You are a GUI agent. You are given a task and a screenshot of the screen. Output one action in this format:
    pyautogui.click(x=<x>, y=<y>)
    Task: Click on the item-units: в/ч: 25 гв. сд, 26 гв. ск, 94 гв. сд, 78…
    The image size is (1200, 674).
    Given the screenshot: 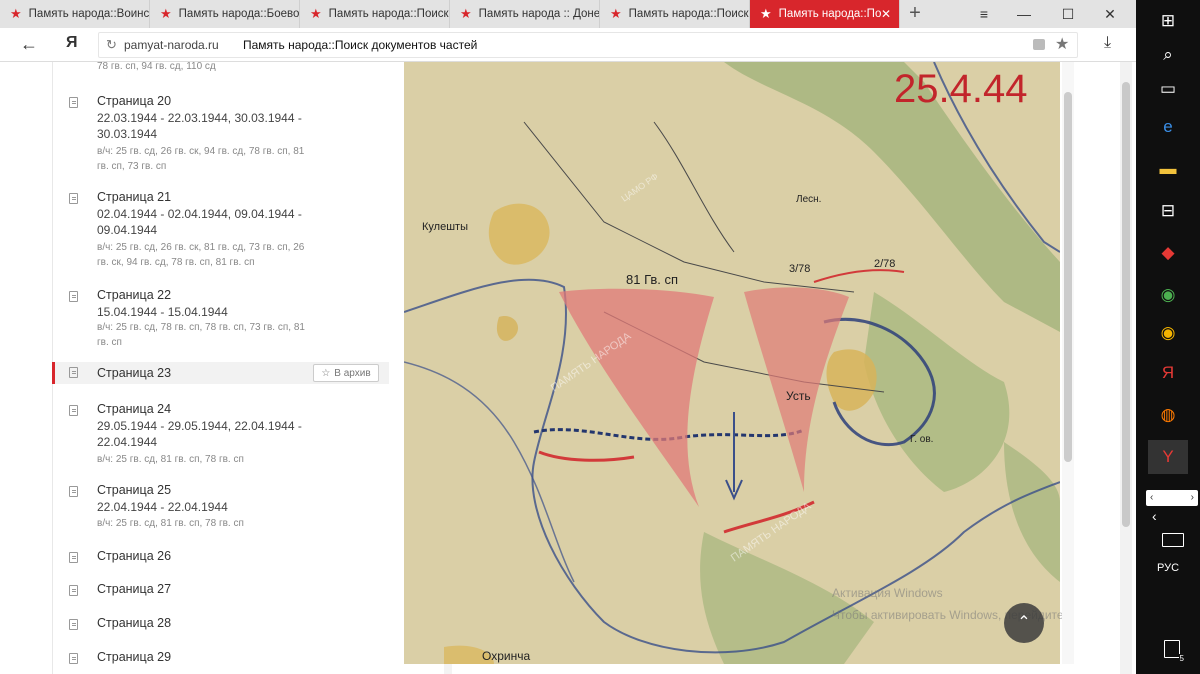 What is the action you would take?
    pyautogui.click(x=201, y=159)
    